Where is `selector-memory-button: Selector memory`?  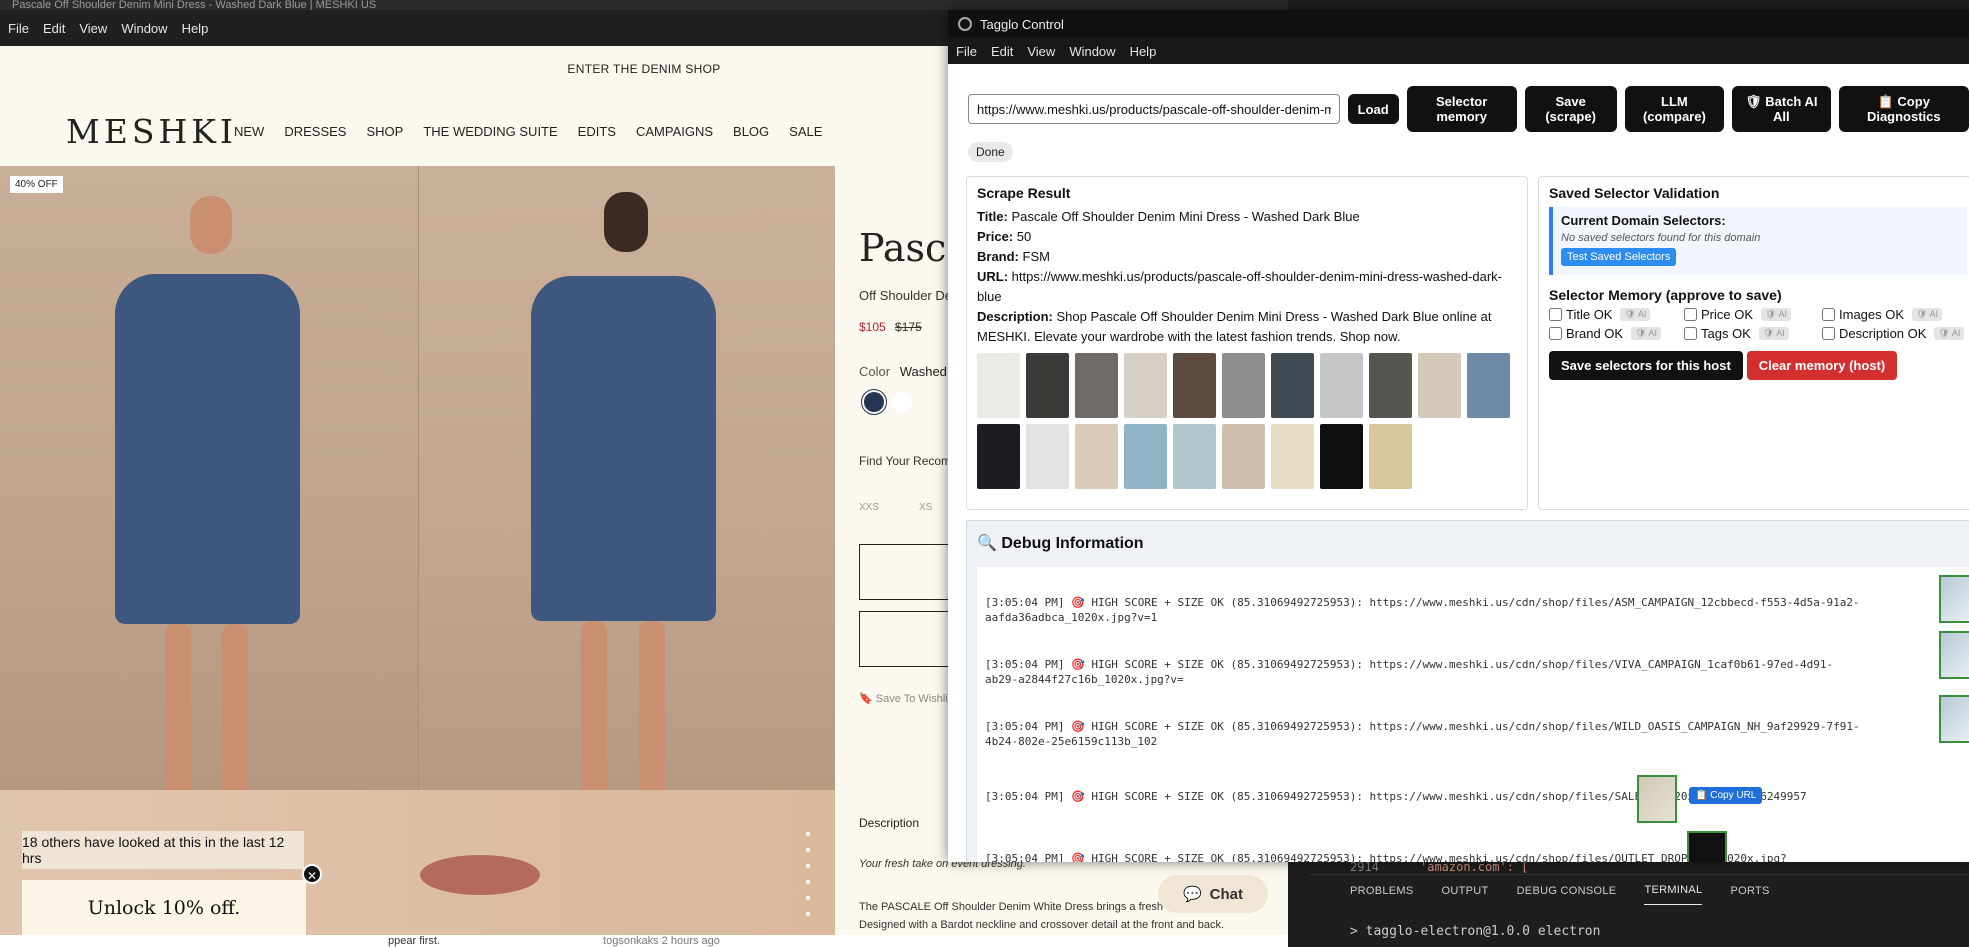 selector-memory-button: Selector memory is located at coordinates (1461, 109).